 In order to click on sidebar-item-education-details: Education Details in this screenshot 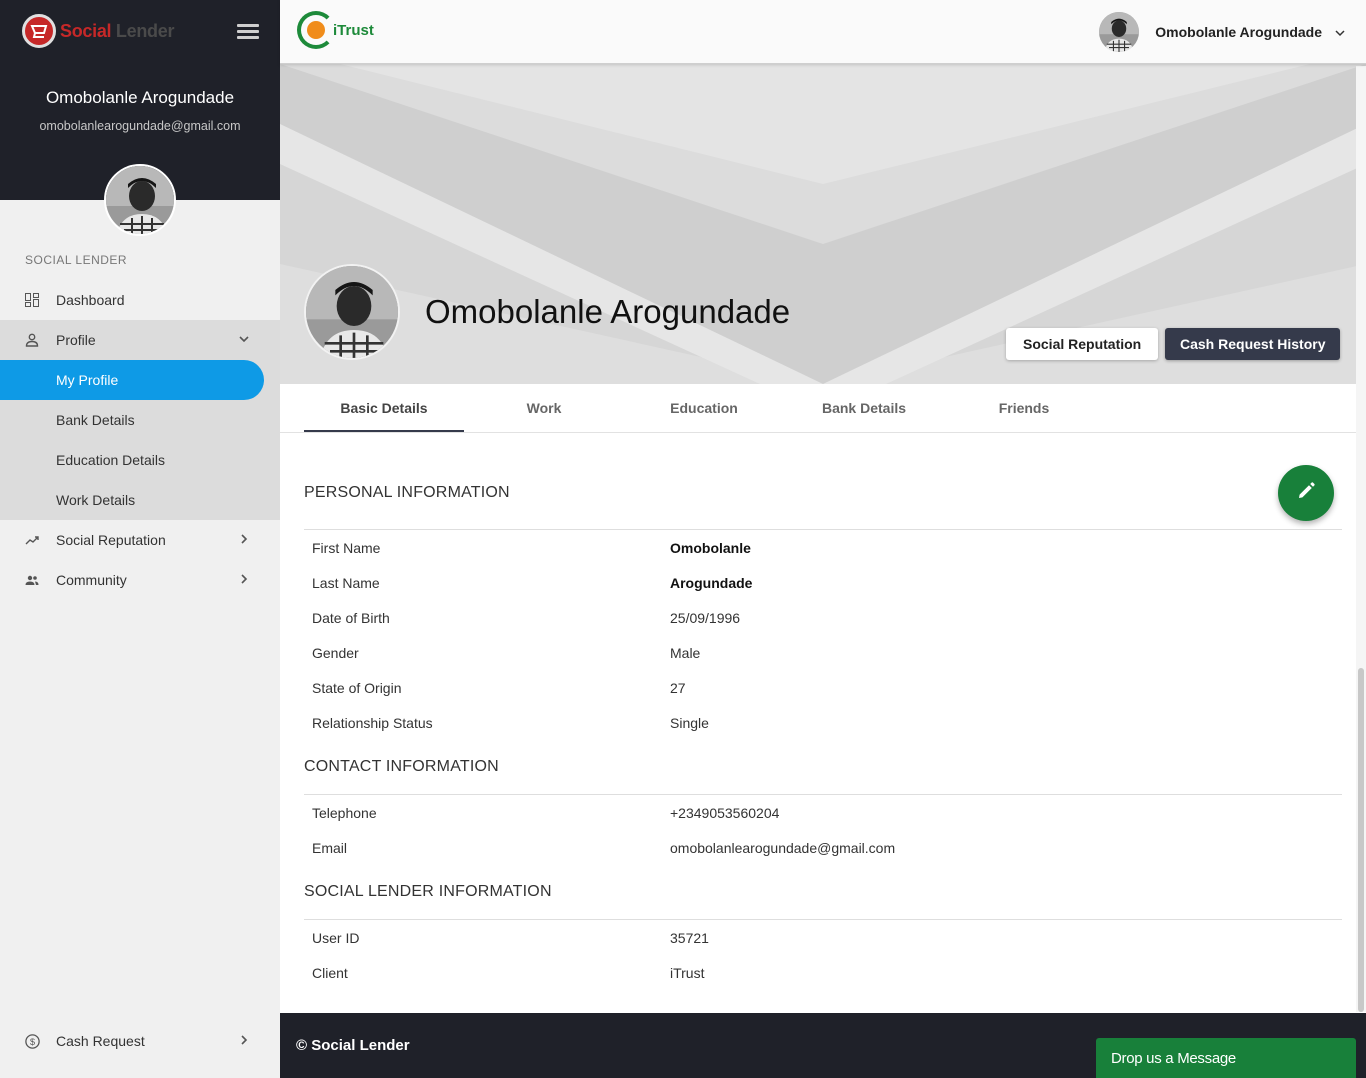, I will do `click(140, 460)`.